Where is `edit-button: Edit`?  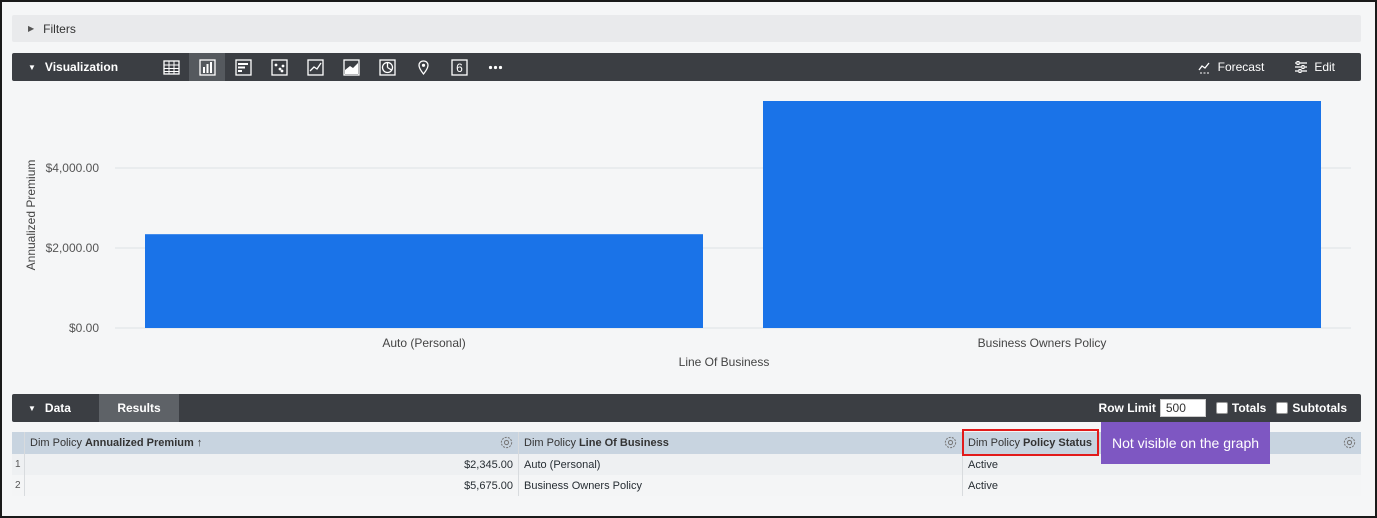 edit-button: Edit is located at coordinates (1314, 67).